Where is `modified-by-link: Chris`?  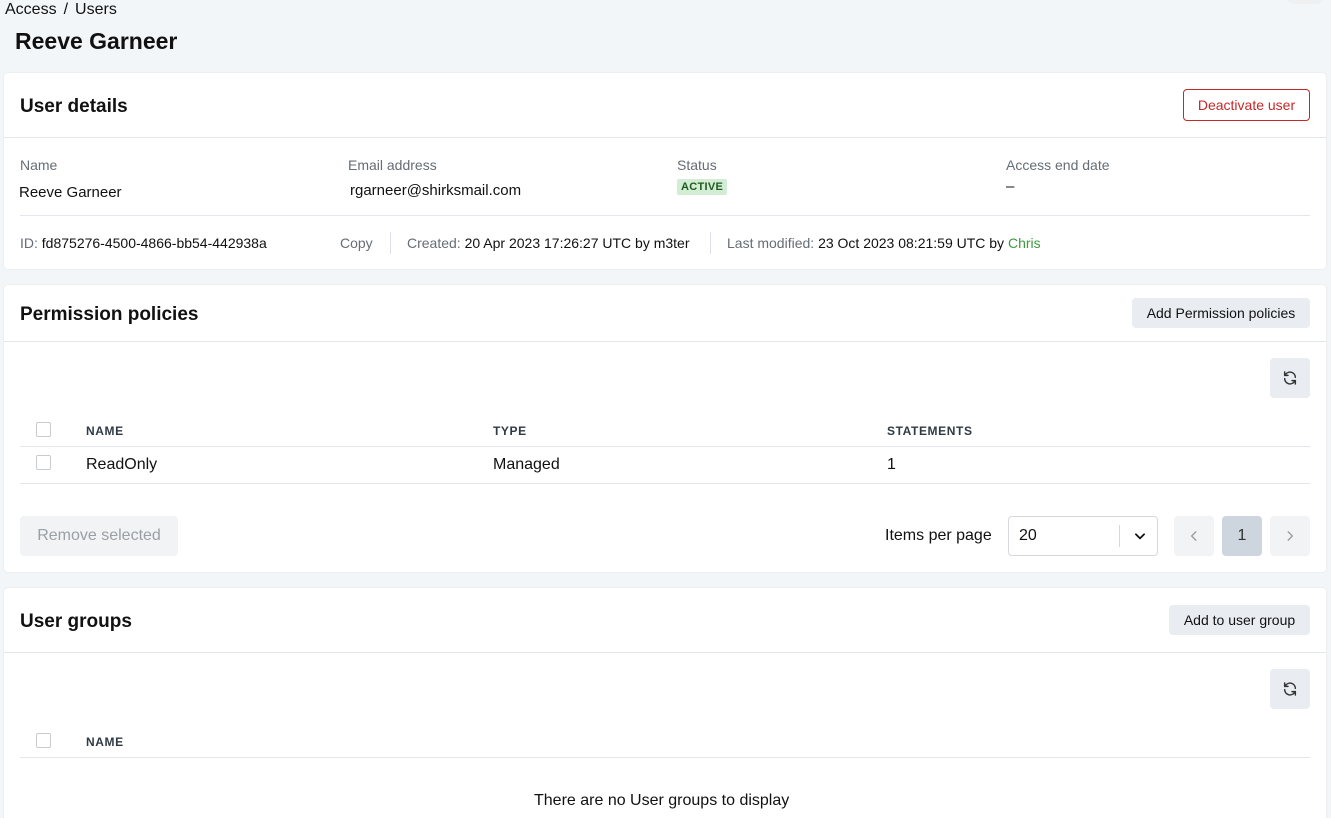 modified-by-link: Chris is located at coordinates (1024, 243).